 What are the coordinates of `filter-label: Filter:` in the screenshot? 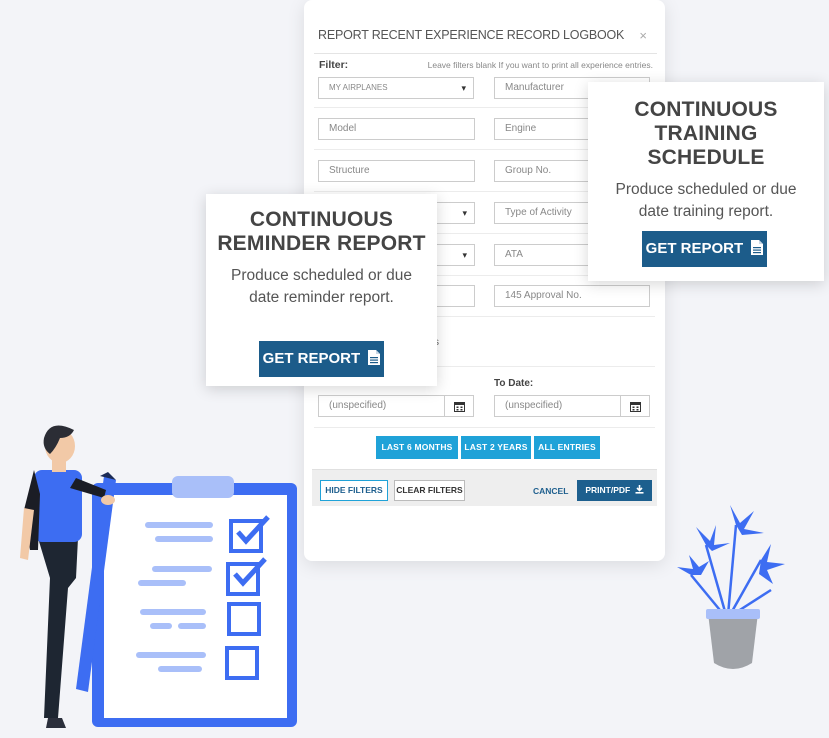 It's located at (334, 65).